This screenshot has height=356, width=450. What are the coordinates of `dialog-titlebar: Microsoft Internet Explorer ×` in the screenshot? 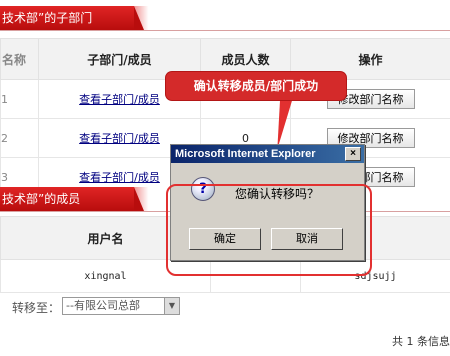 It's located at (267, 154).